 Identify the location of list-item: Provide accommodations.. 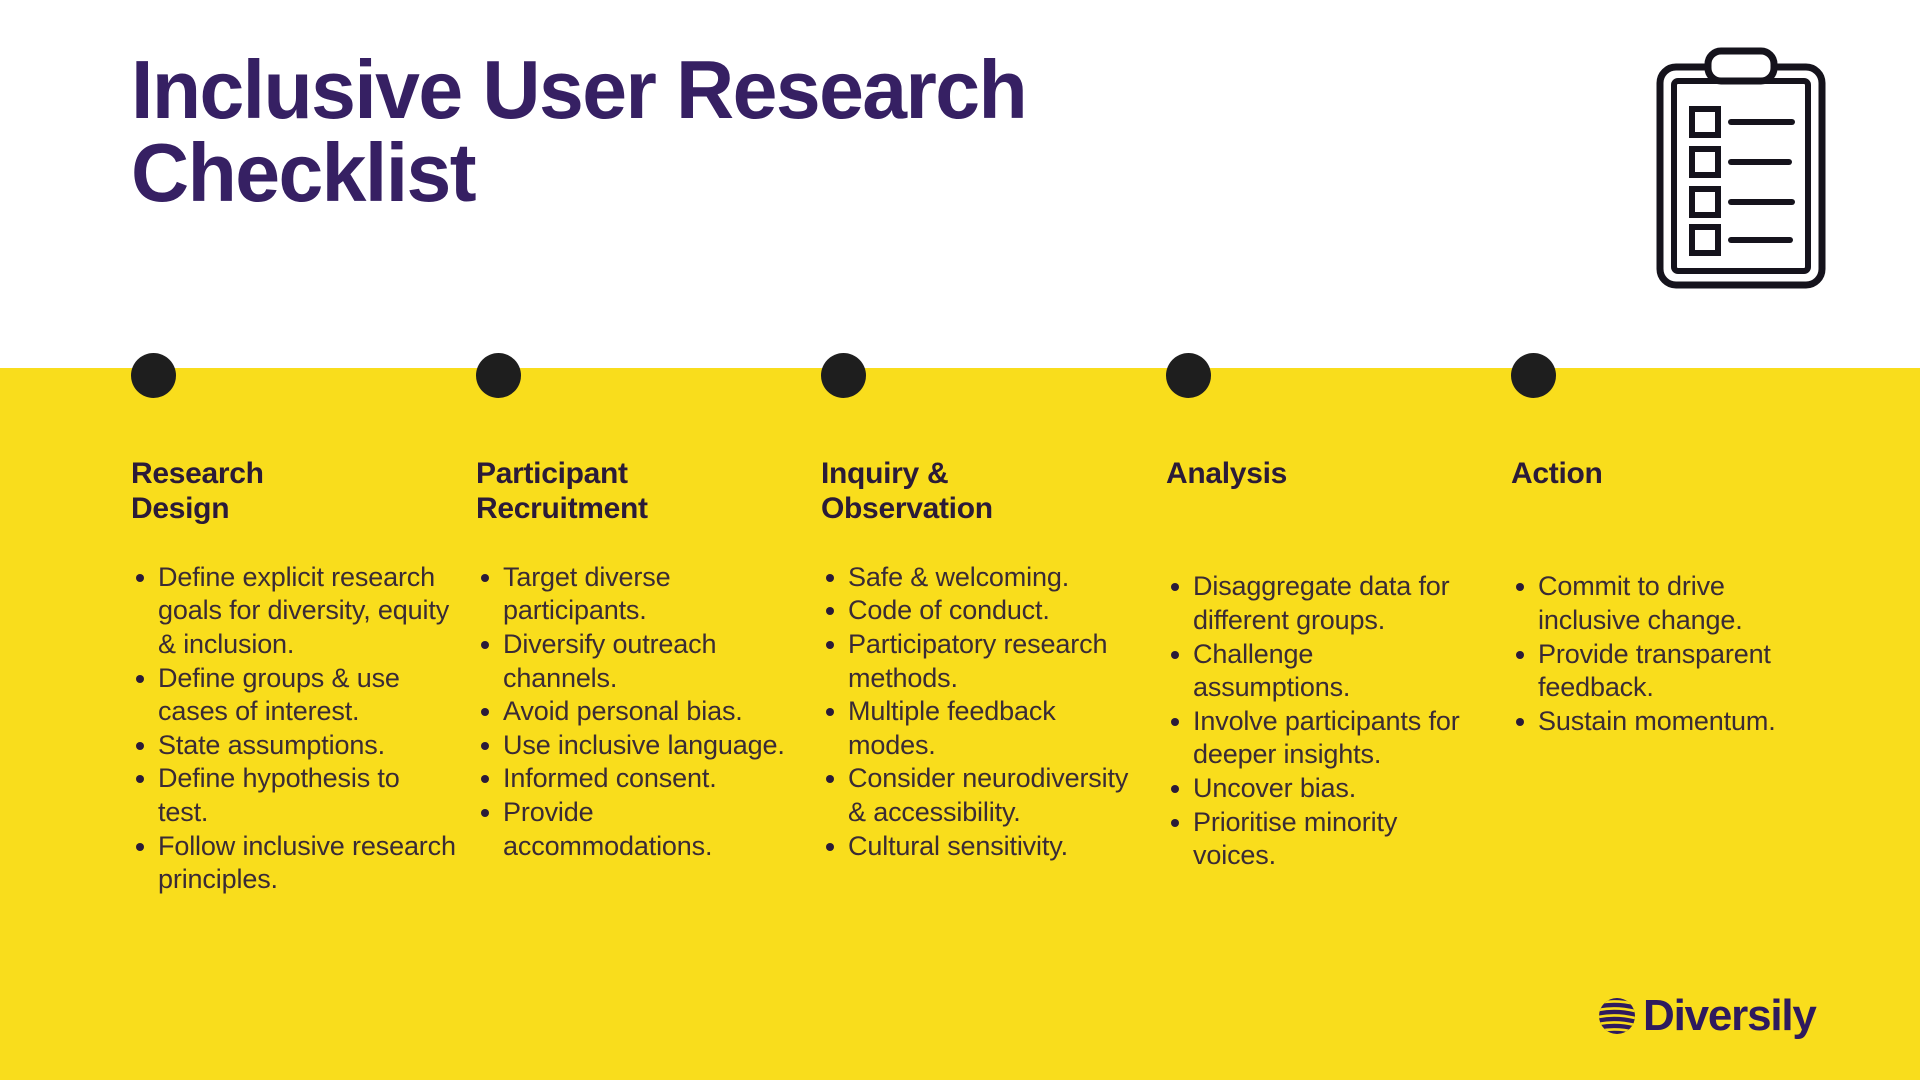
(639, 829).